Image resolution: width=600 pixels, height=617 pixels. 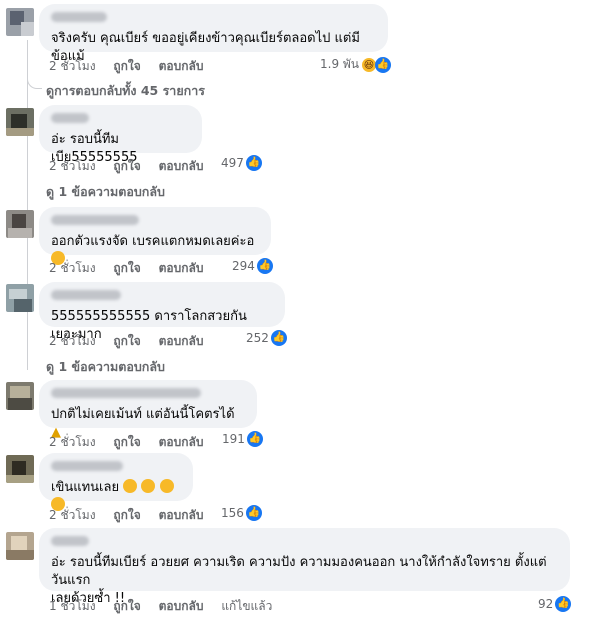 What do you see at coordinates (340, 64) in the screenshot?
I see `reaction-number: 1.9 พัน` at bounding box center [340, 64].